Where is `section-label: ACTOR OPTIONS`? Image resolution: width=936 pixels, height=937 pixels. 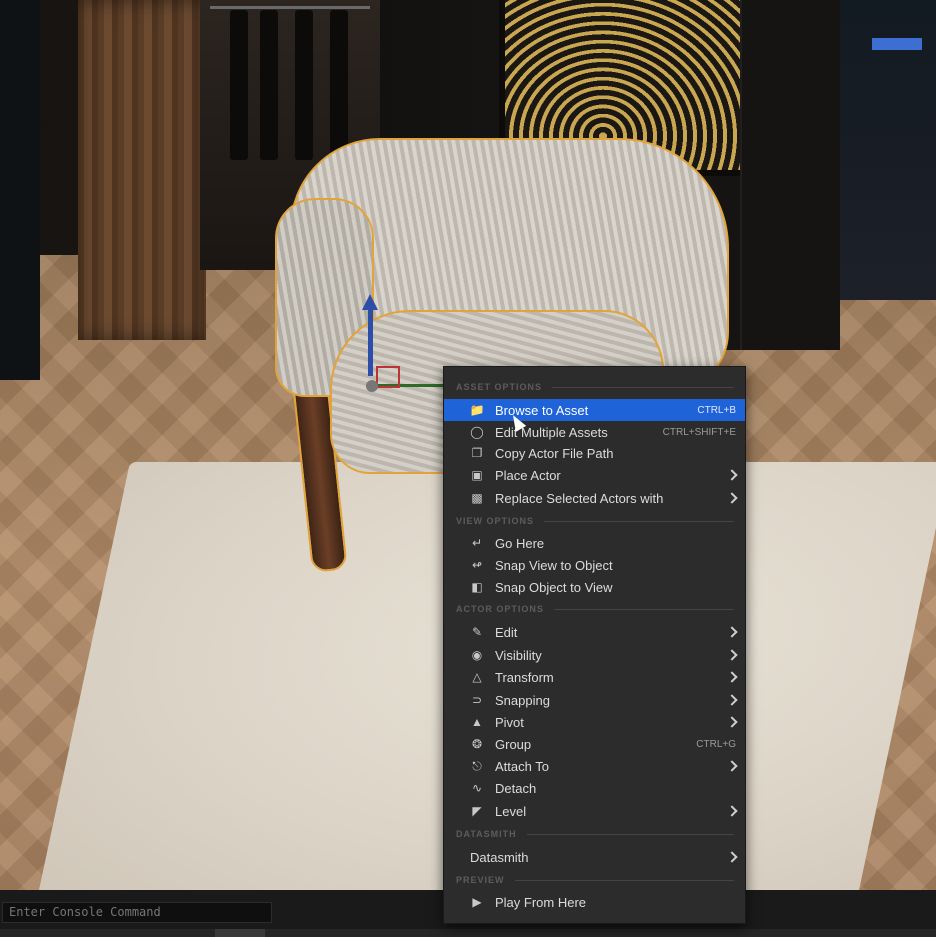
section-label: ACTOR OPTIONS is located at coordinates (500, 609).